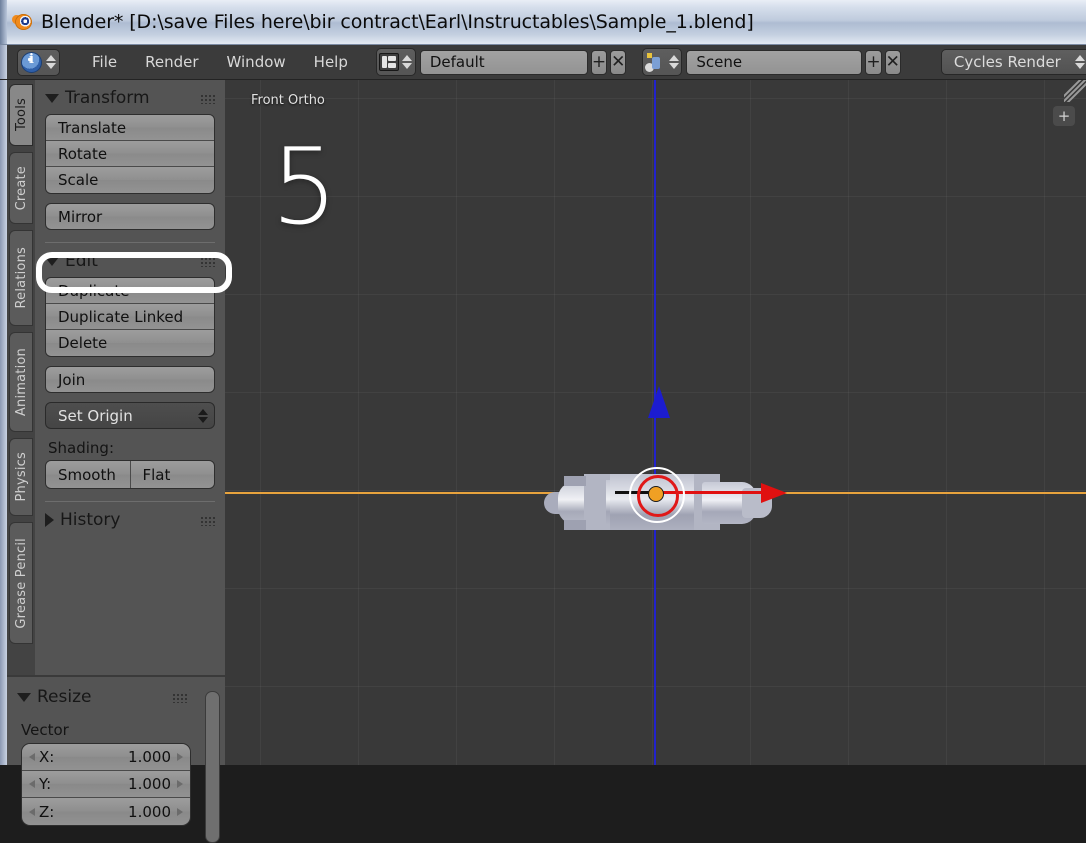 This screenshot has width=1086, height=843. Describe the element at coordinates (331, 62) in the screenshot. I see `menu-help: Help` at that location.